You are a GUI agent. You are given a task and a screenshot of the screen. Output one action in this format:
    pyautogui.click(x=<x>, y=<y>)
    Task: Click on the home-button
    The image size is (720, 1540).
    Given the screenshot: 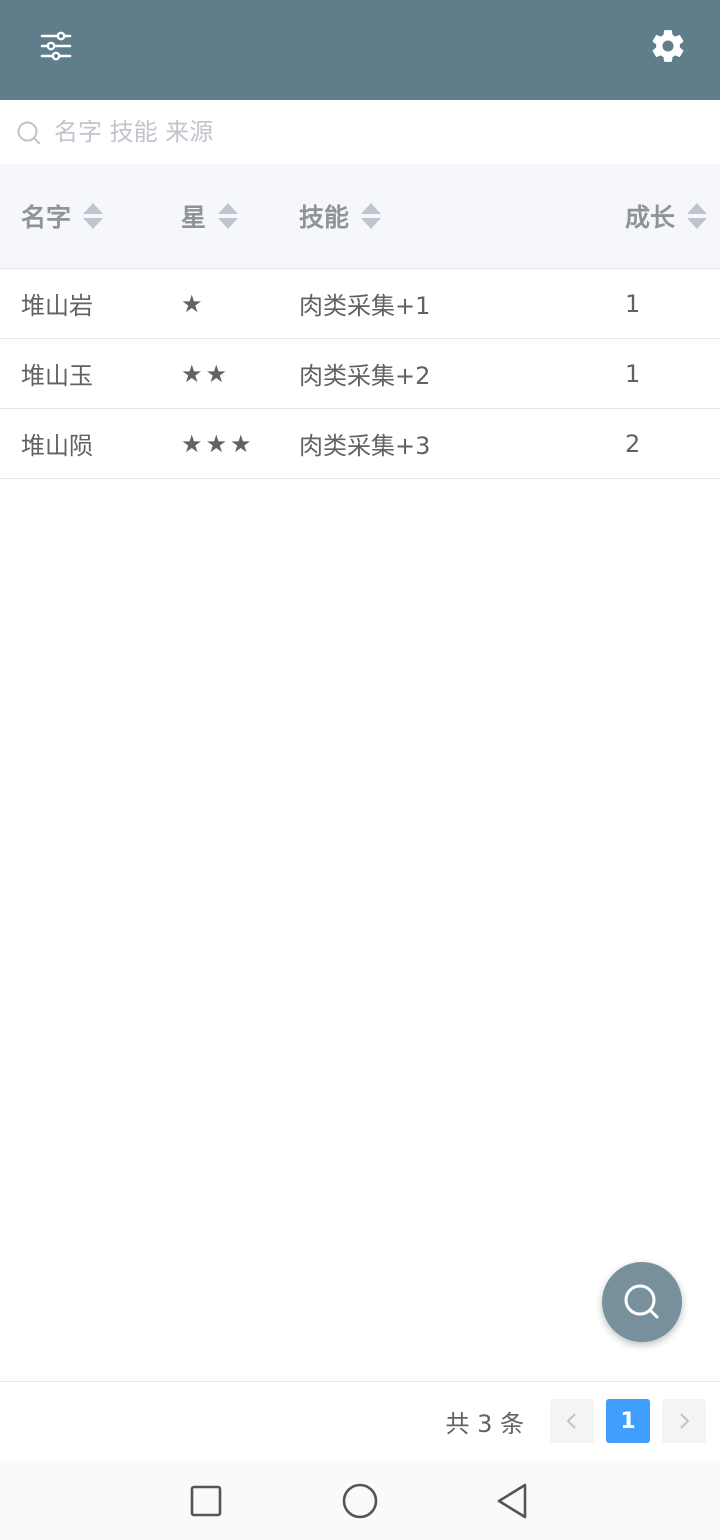 What is the action you would take?
    pyautogui.click(x=360, y=1501)
    